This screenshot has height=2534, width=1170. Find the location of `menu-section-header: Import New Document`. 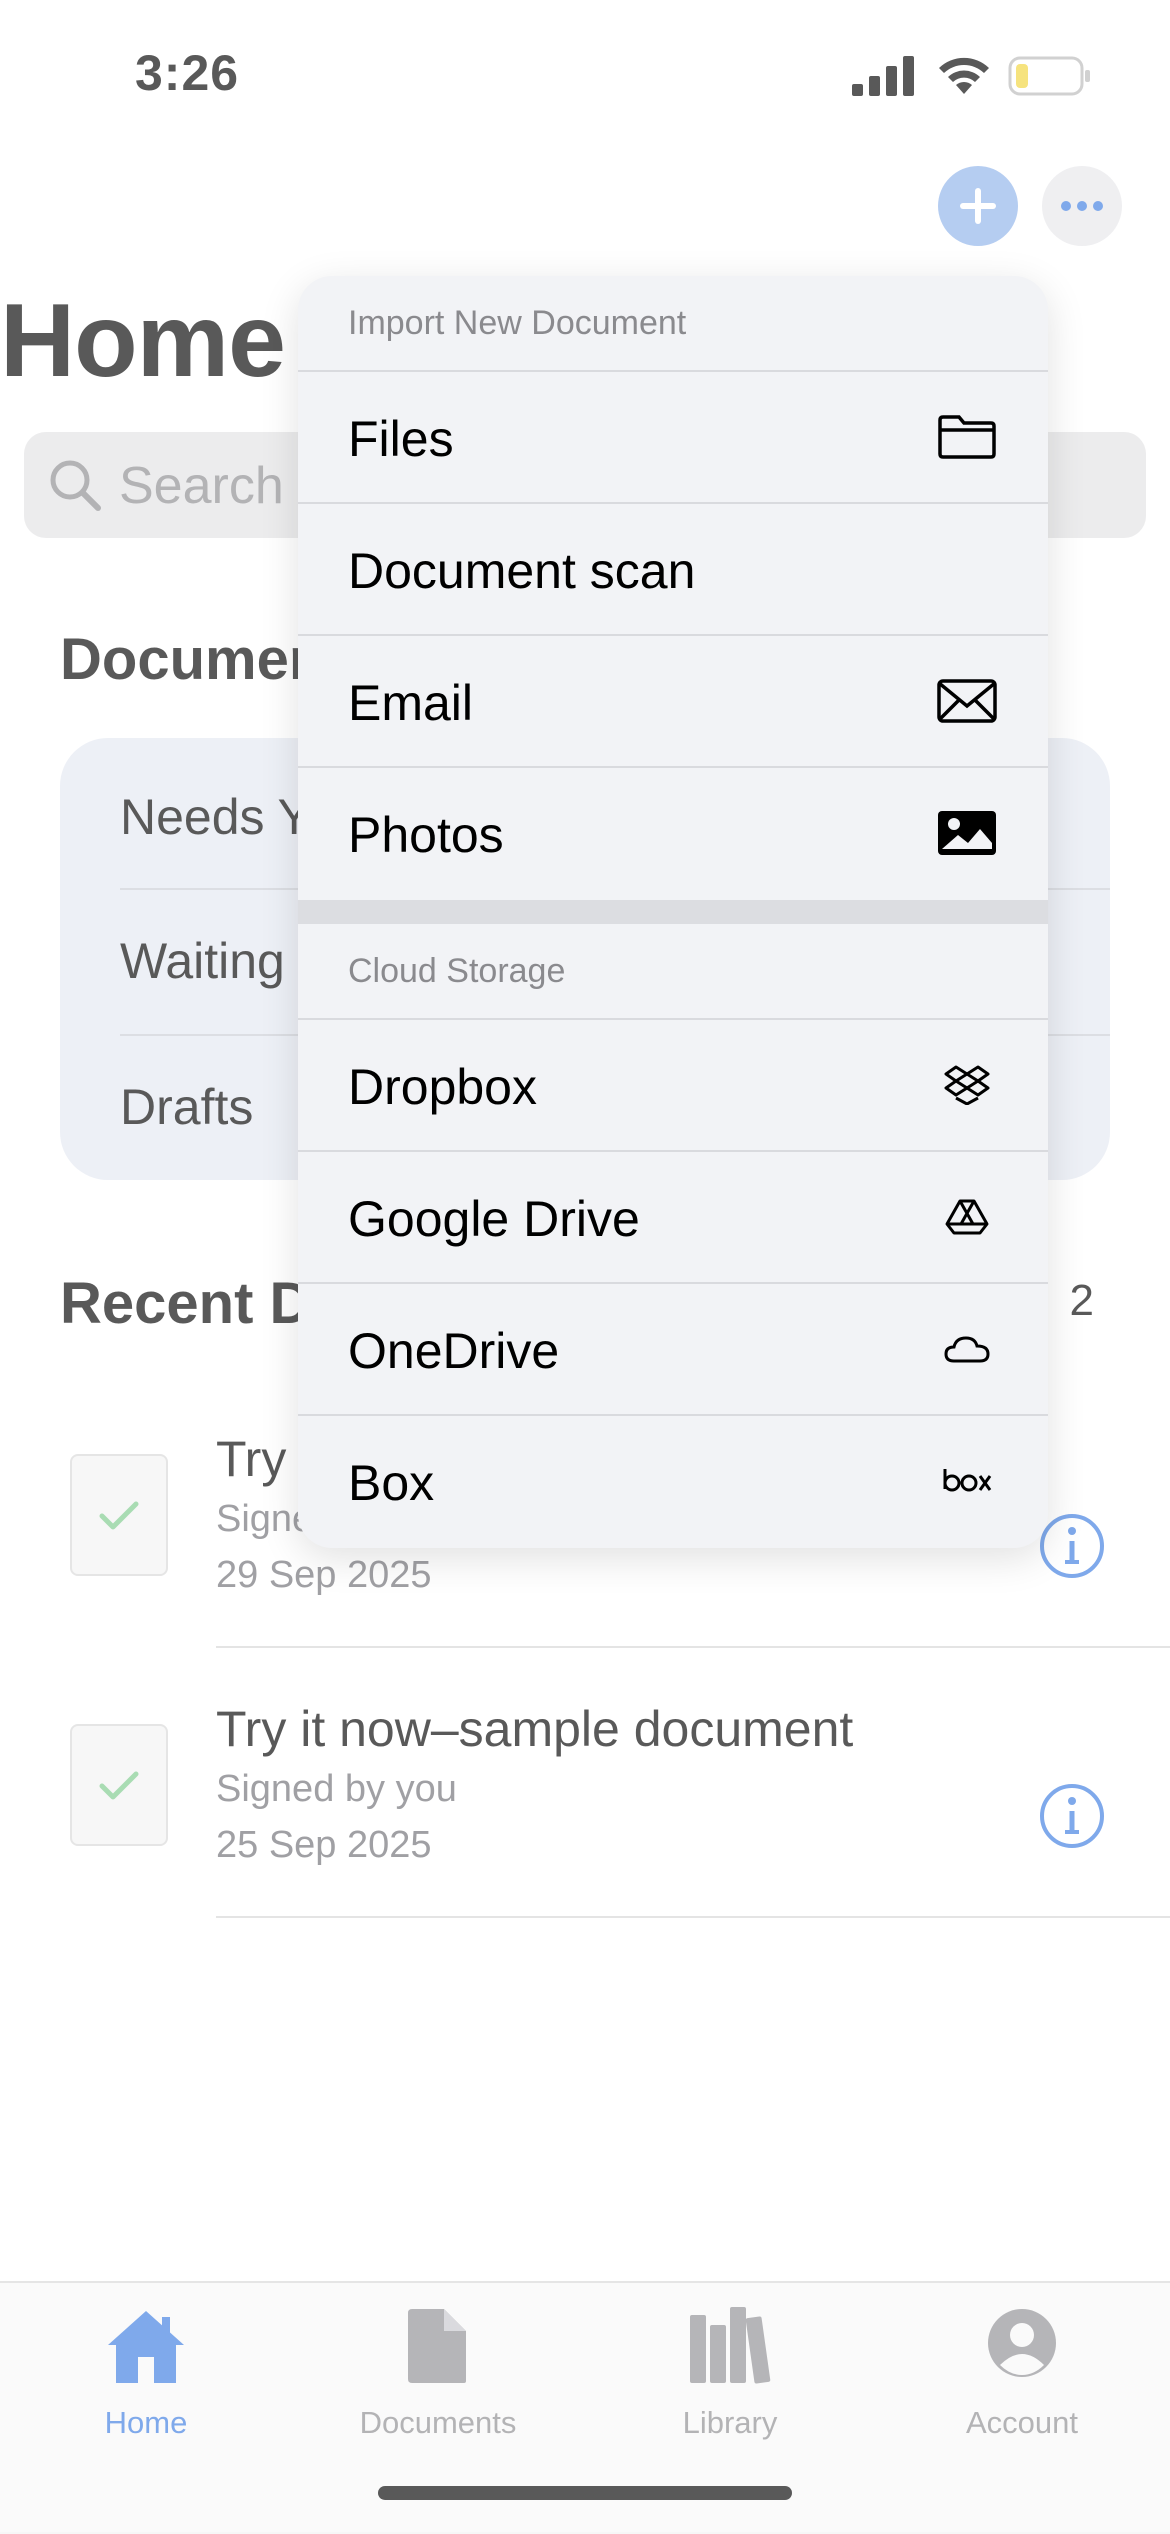

menu-section-header: Import New Document is located at coordinates (673, 324).